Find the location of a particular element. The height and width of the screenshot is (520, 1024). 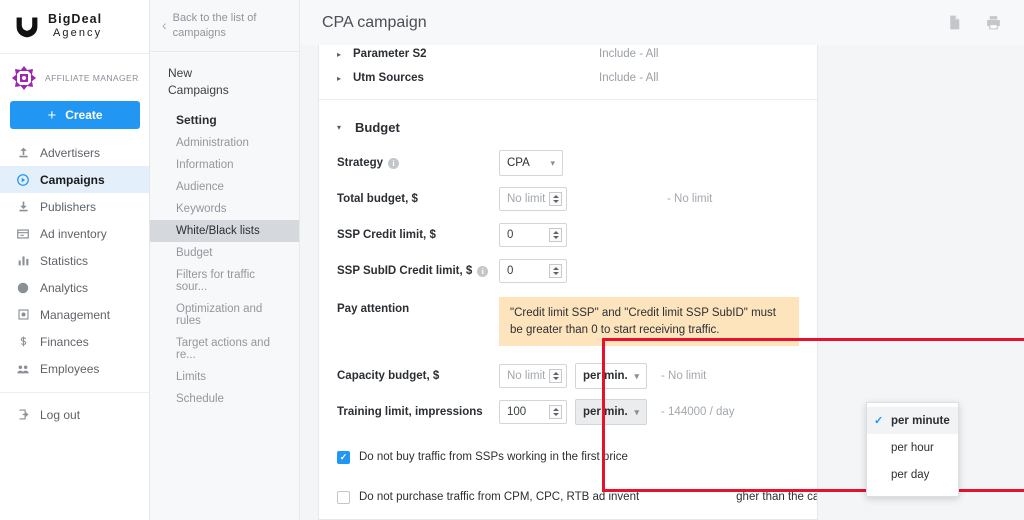

subnav-item-white-black-lists: White/Black lists is located at coordinates (224, 230).